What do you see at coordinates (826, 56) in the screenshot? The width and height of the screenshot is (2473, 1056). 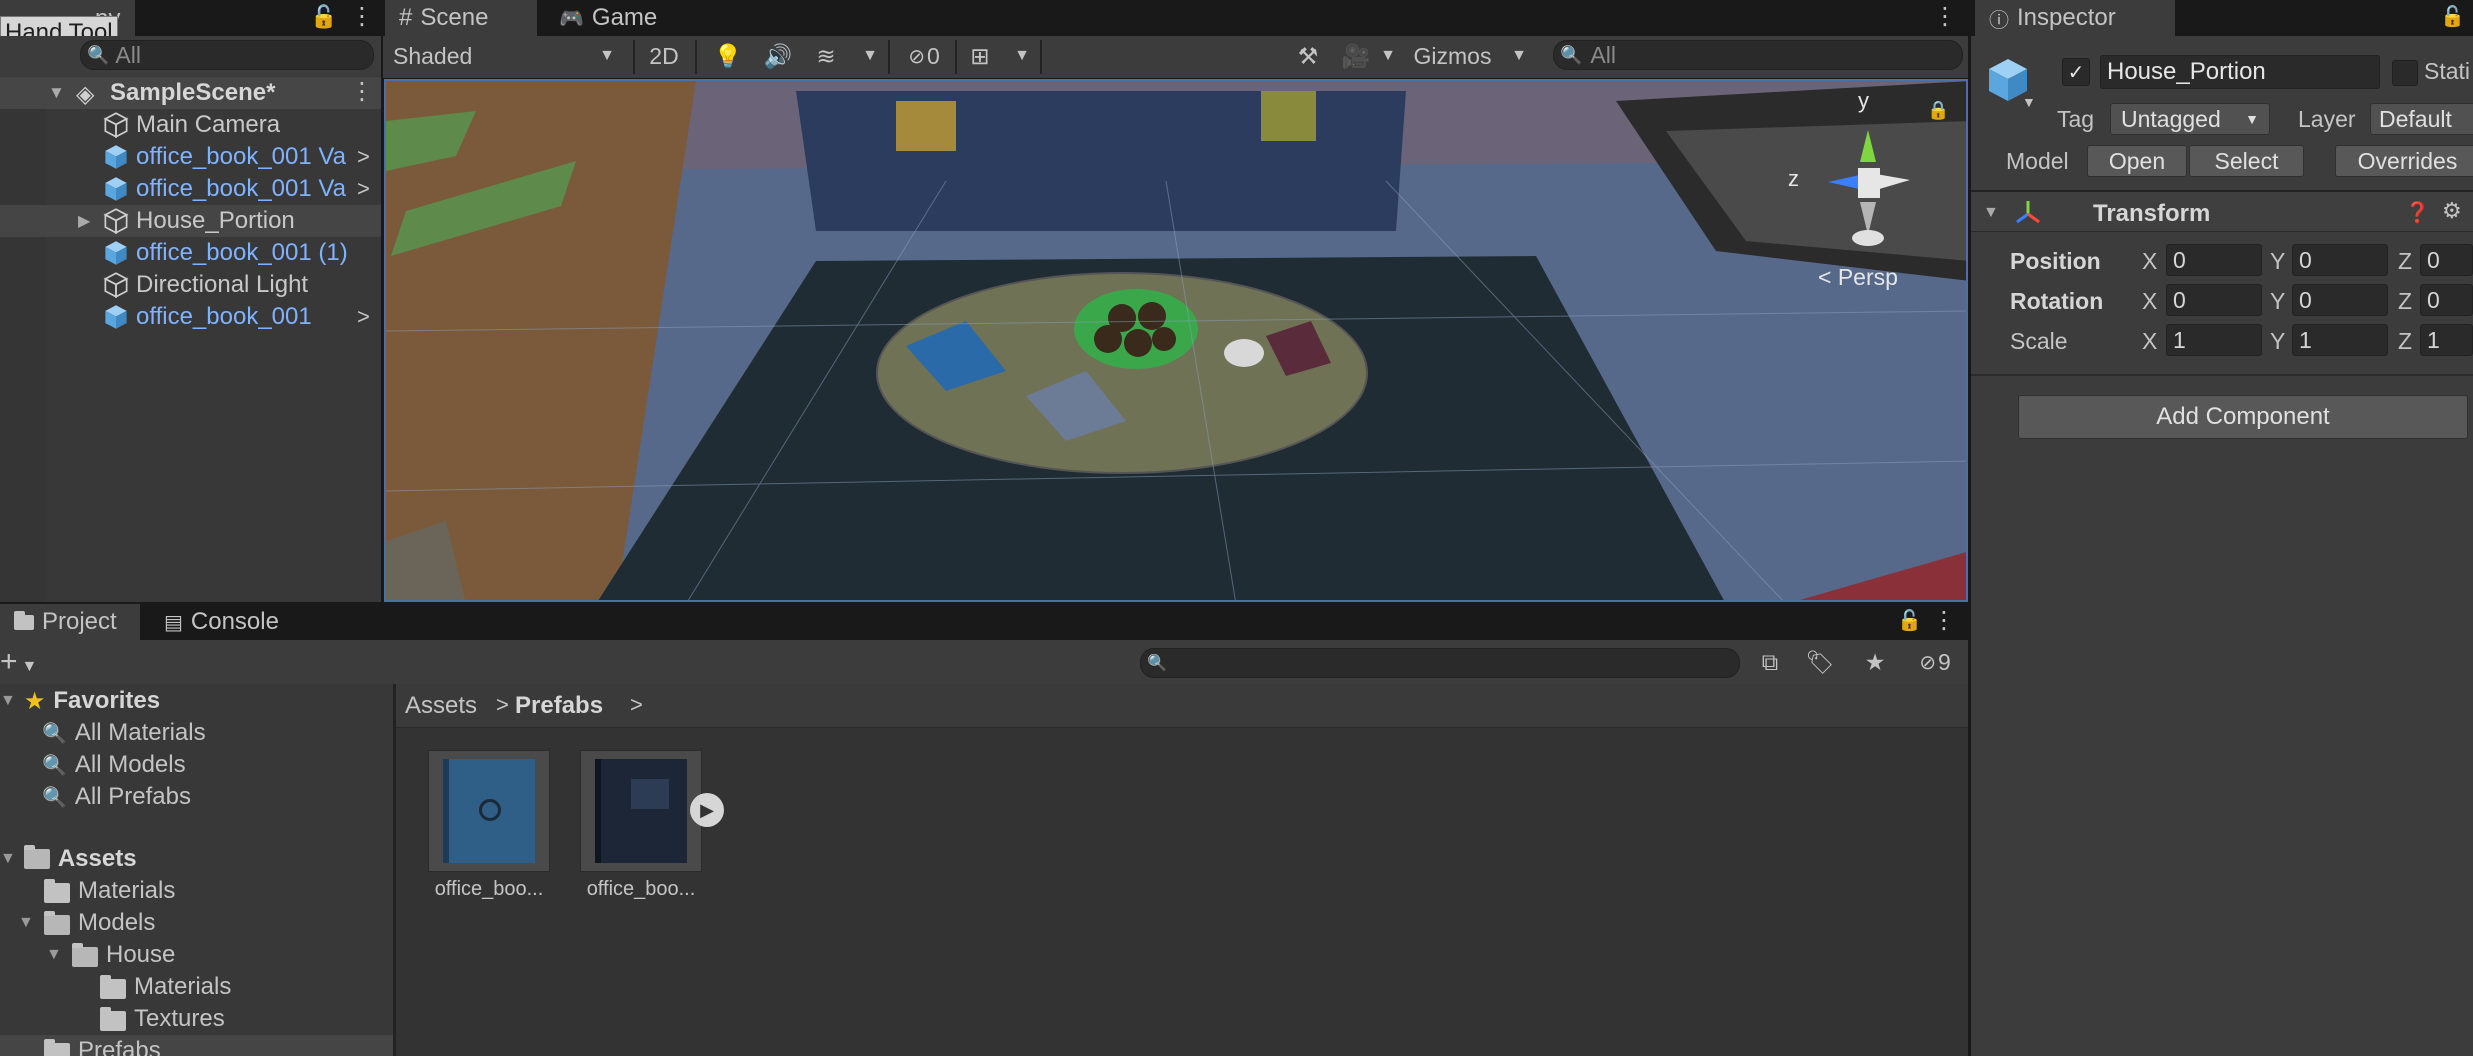 I see `effects-icon: ≋` at bounding box center [826, 56].